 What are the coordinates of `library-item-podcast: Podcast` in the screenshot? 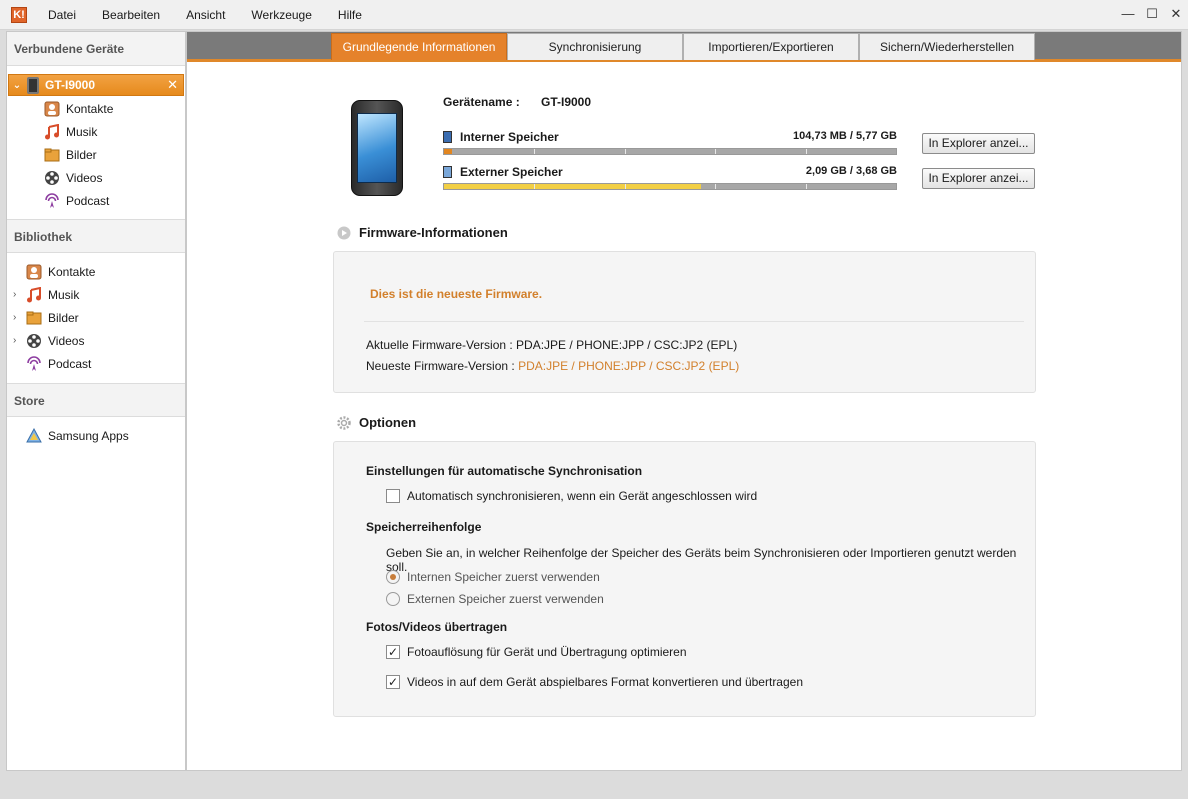 It's located at (96, 363).